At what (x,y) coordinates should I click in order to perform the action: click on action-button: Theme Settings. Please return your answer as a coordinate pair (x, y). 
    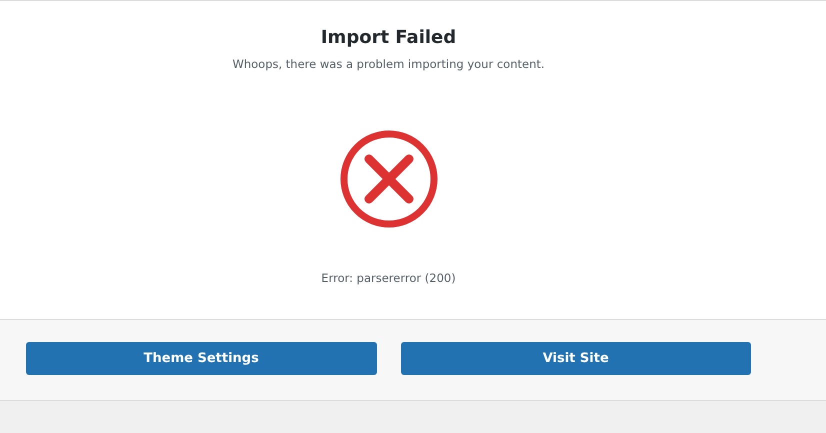
    Looking at the image, I should click on (201, 358).